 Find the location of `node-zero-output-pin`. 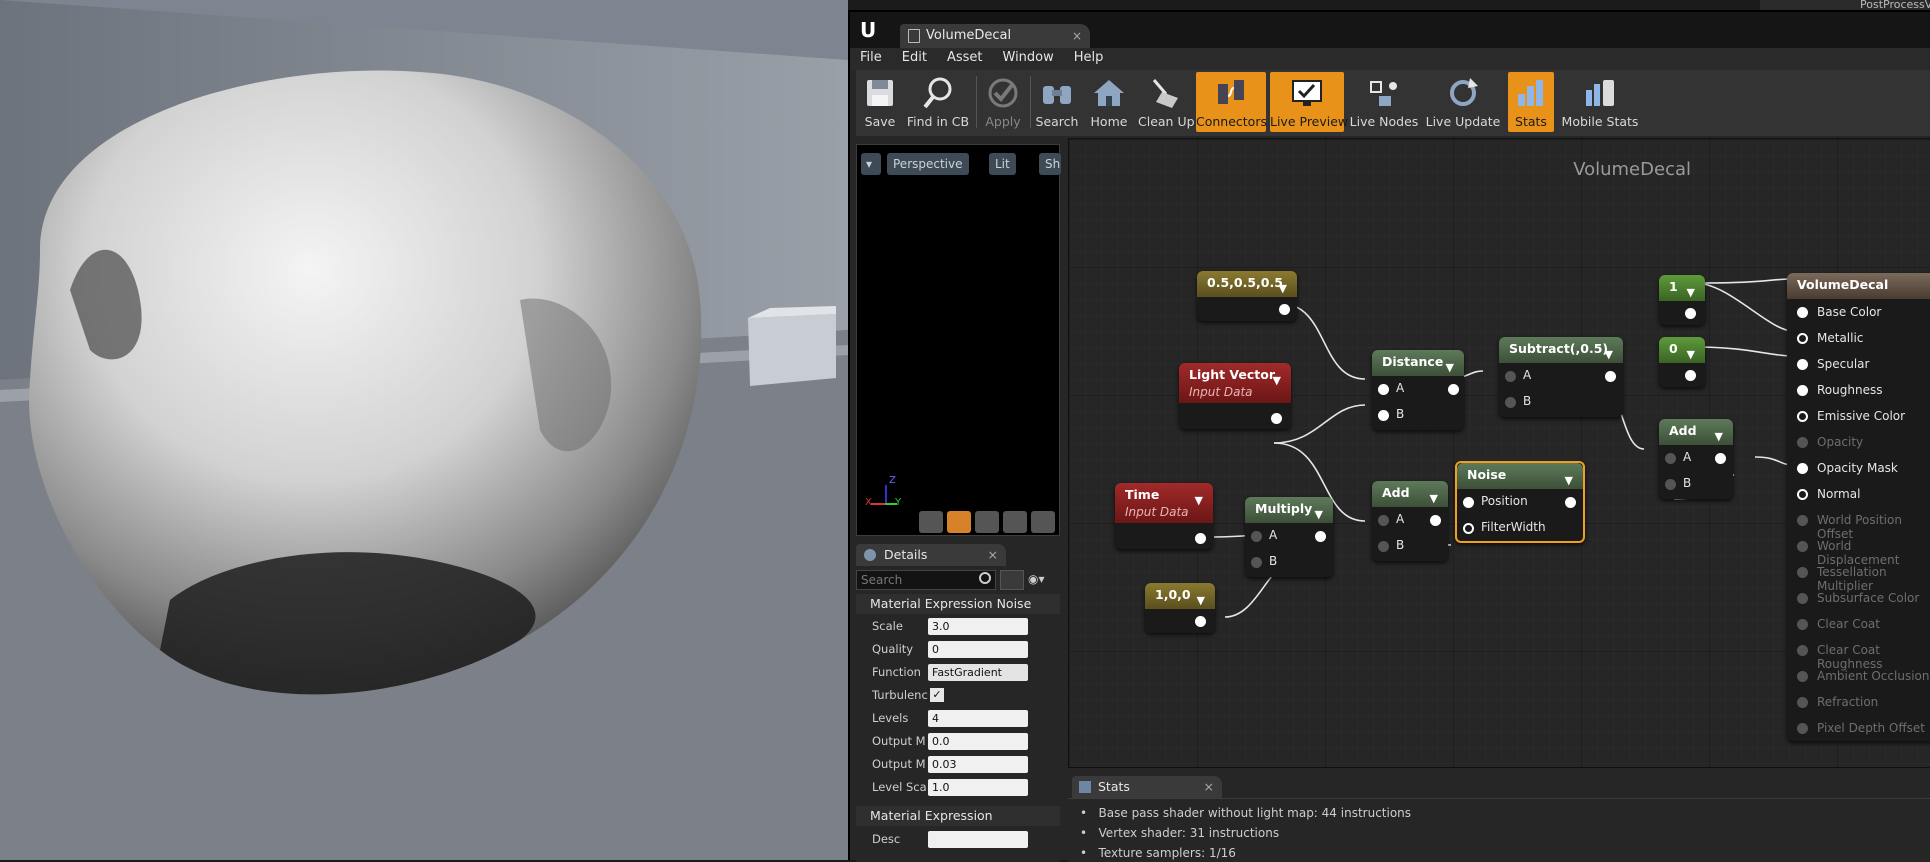

node-zero-output-pin is located at coordinates (1690, 375).